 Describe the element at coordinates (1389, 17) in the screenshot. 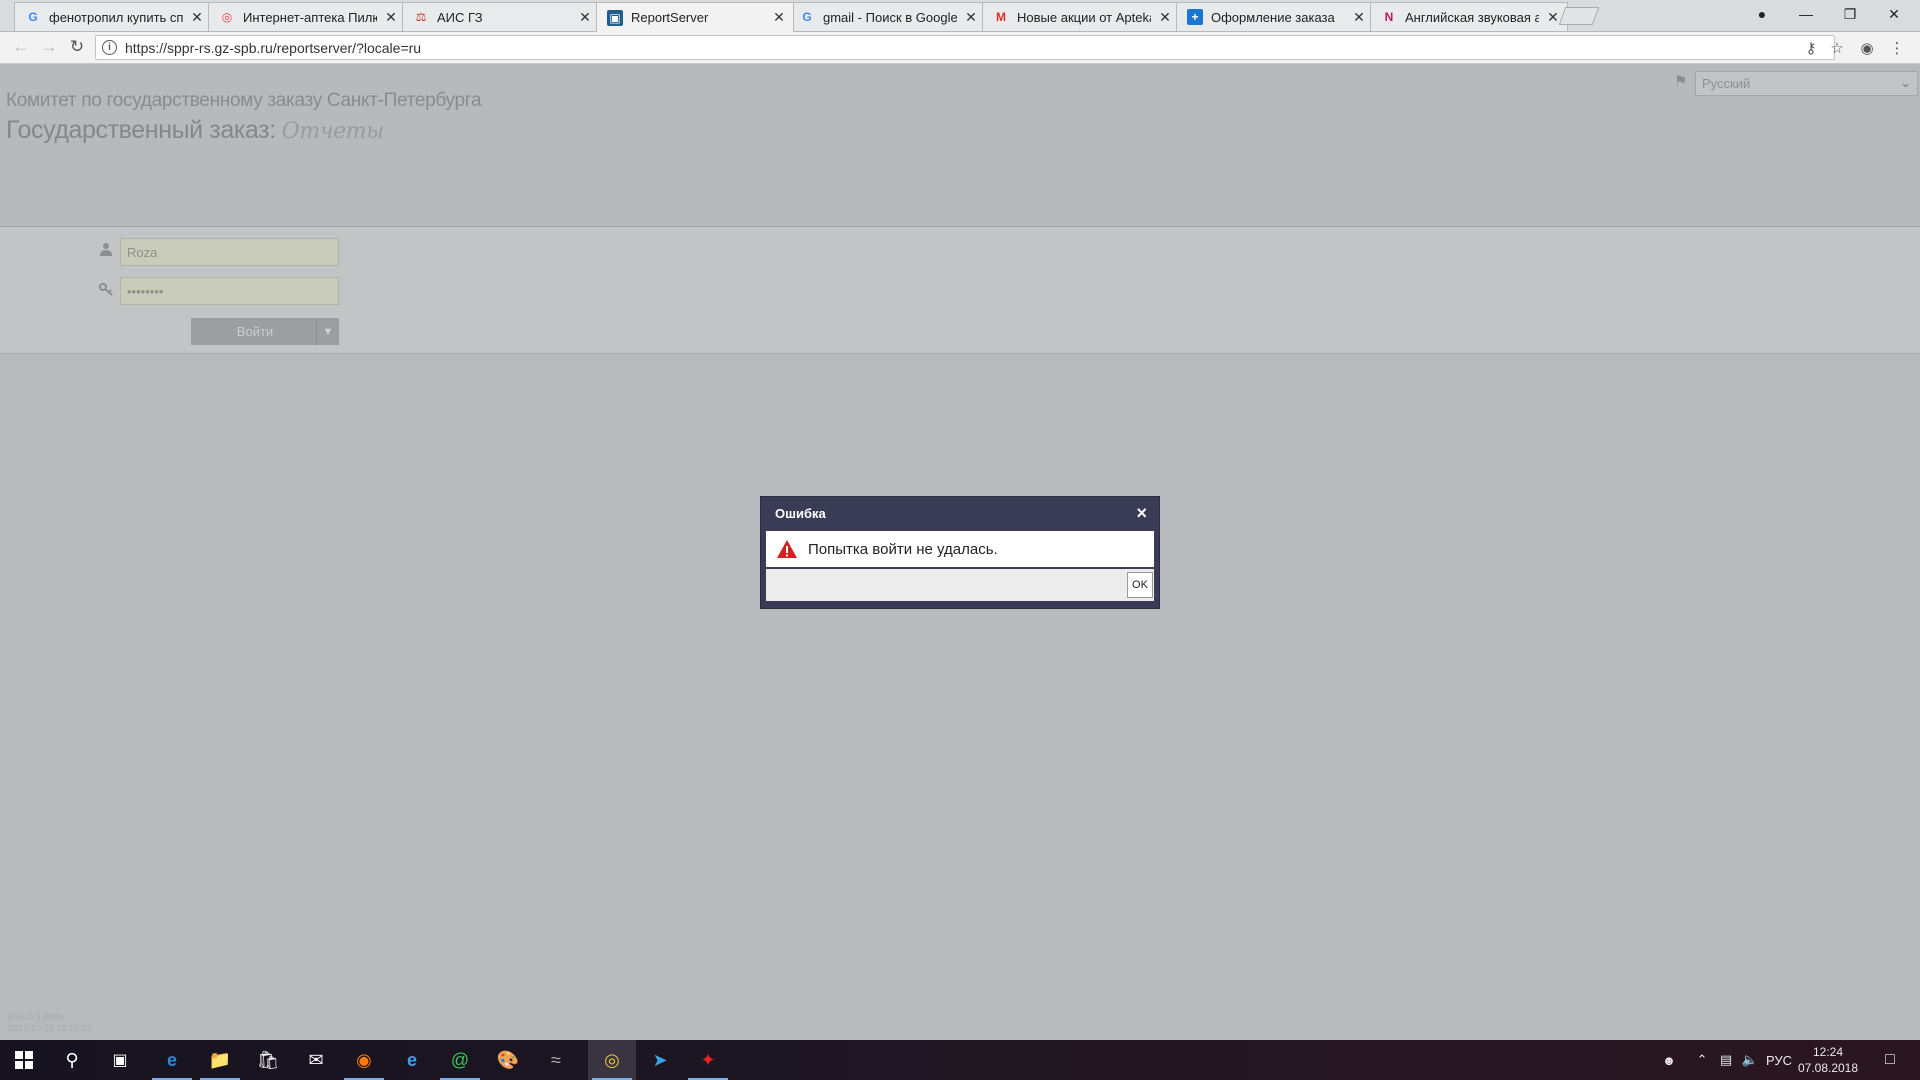

I see `nini-icon: N` at that location.